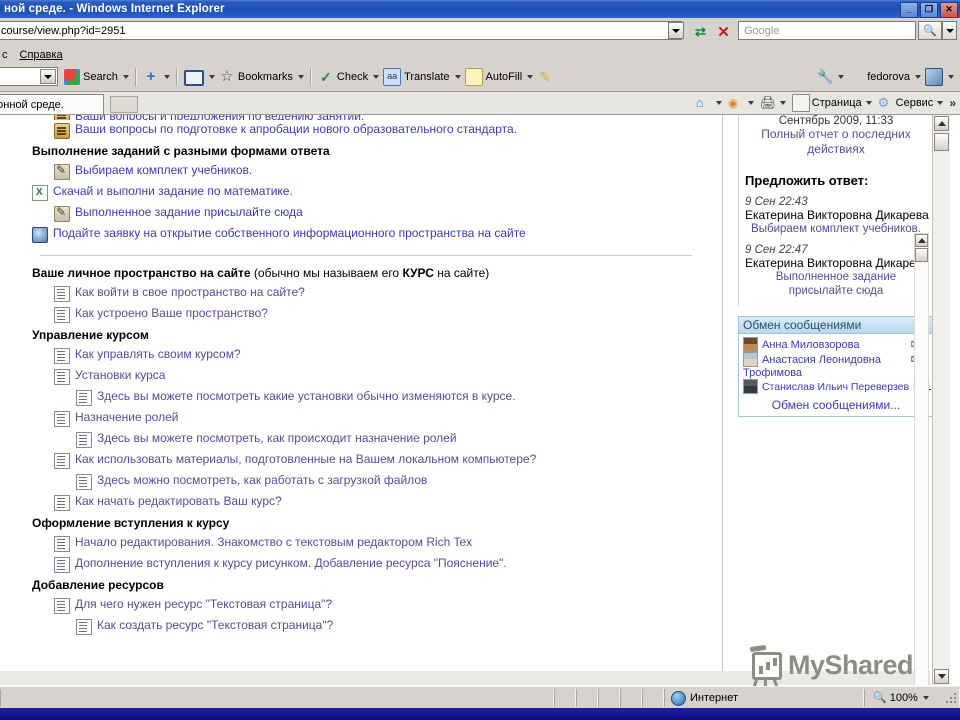 The image size is (960, 720). I want to click on full-report-link-line2: действиях, so click(836, 149).